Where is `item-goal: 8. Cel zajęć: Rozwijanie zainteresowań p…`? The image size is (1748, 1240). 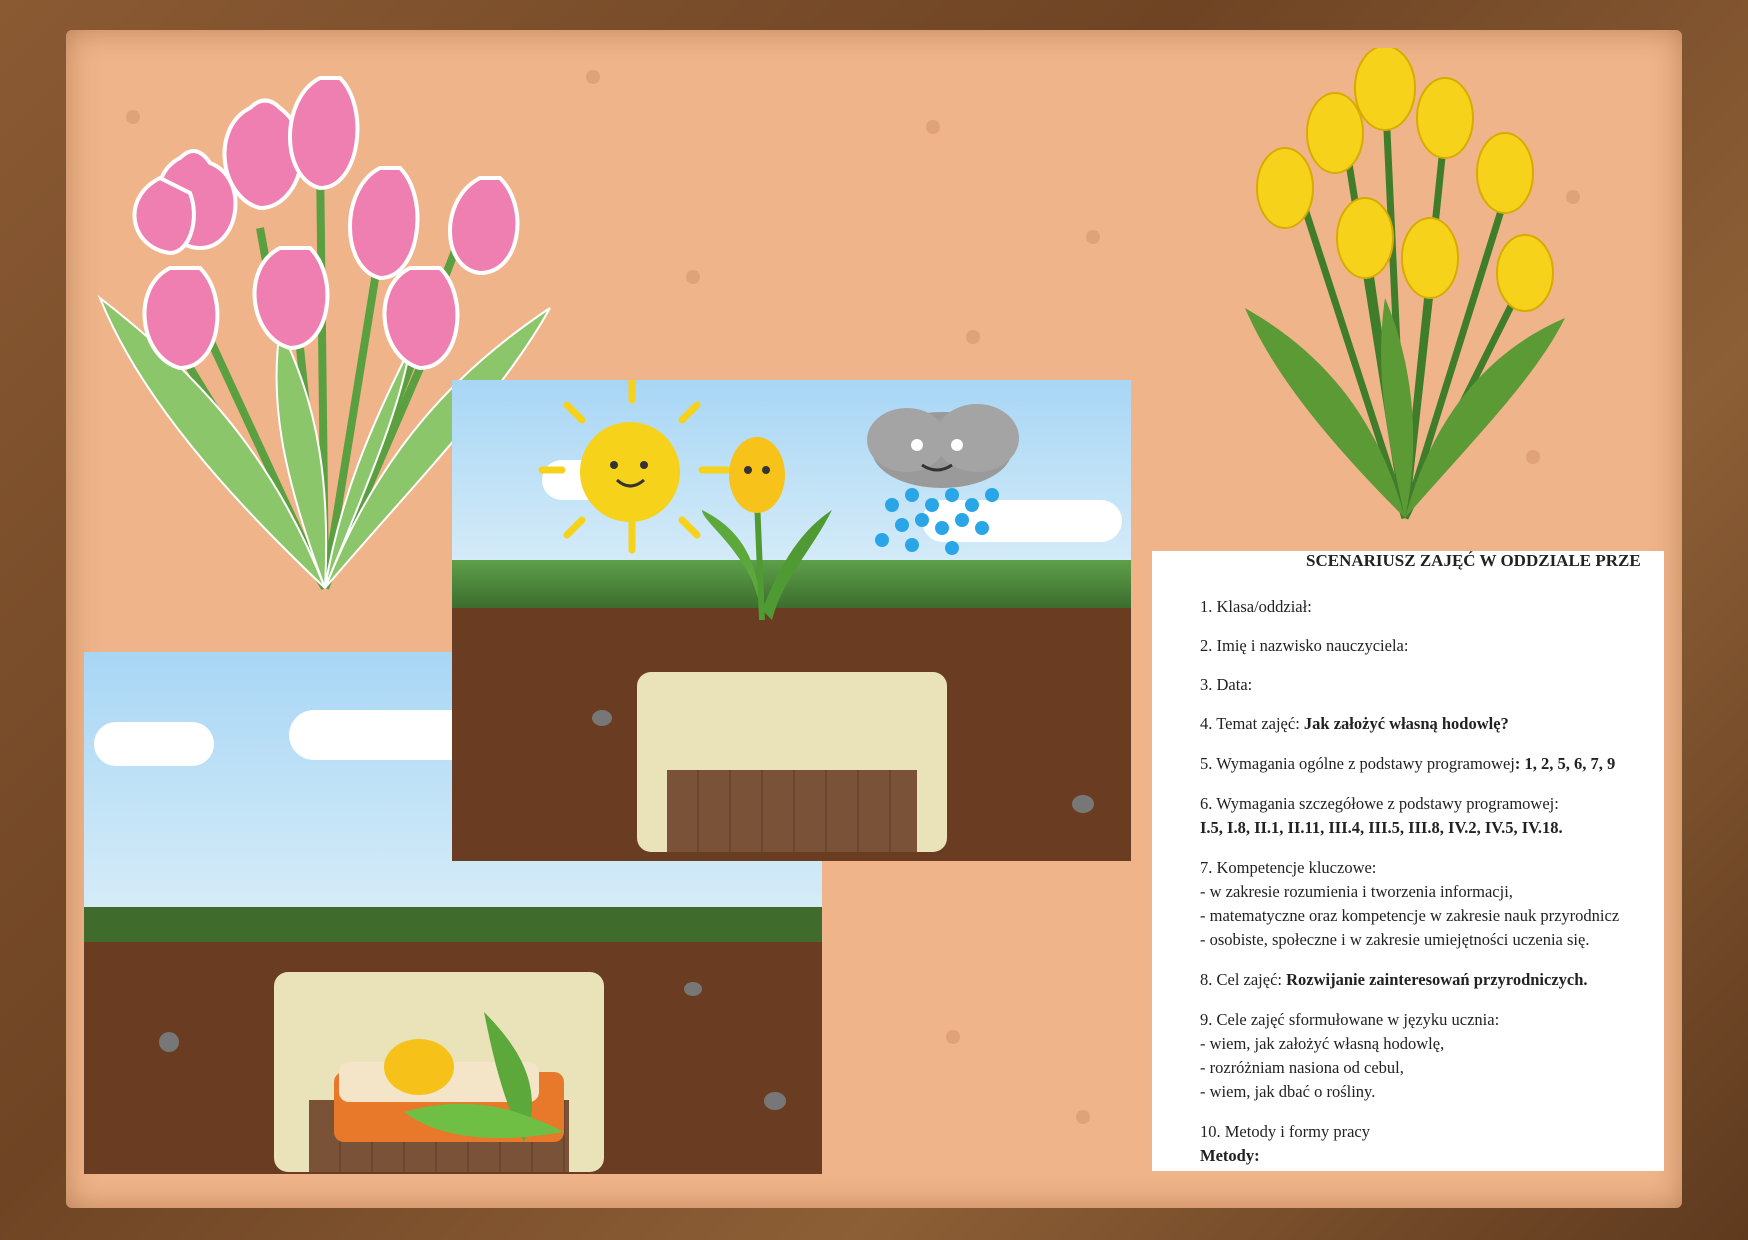 item-goal: 8. Cel zajęć: Rozwijanie zainteresowań p… is located at coordinates (1394, 979).